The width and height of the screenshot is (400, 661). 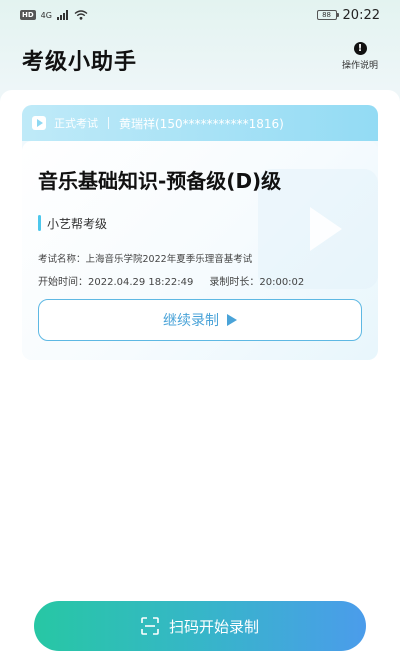 What do you see at coordinates (141, 282) in the screenshot?
I see `start-time-value: 2022.04.29 18:22:49` at bounding box center [141, 282].